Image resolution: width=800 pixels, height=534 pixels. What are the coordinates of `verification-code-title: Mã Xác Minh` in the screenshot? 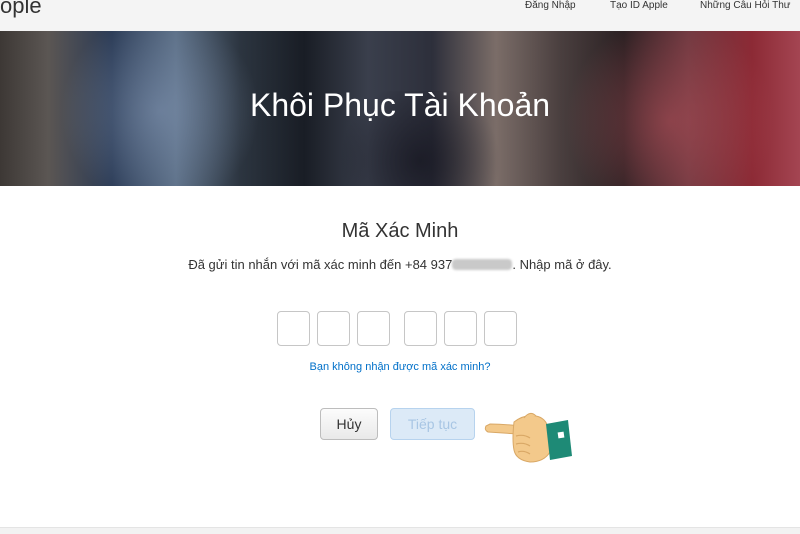 It's located at (400, 231).